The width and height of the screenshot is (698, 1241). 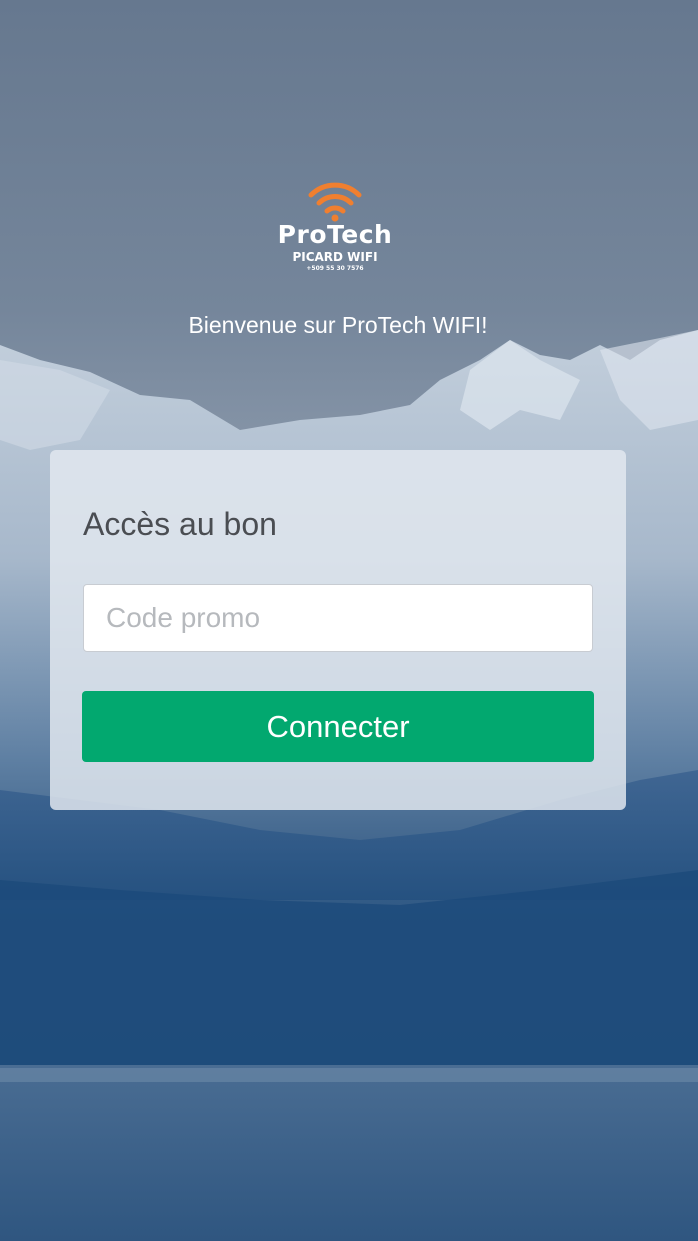 I want to click on welcome-message: Bienvenue sur ProTech WIFI!, so click(x=338, y=325).